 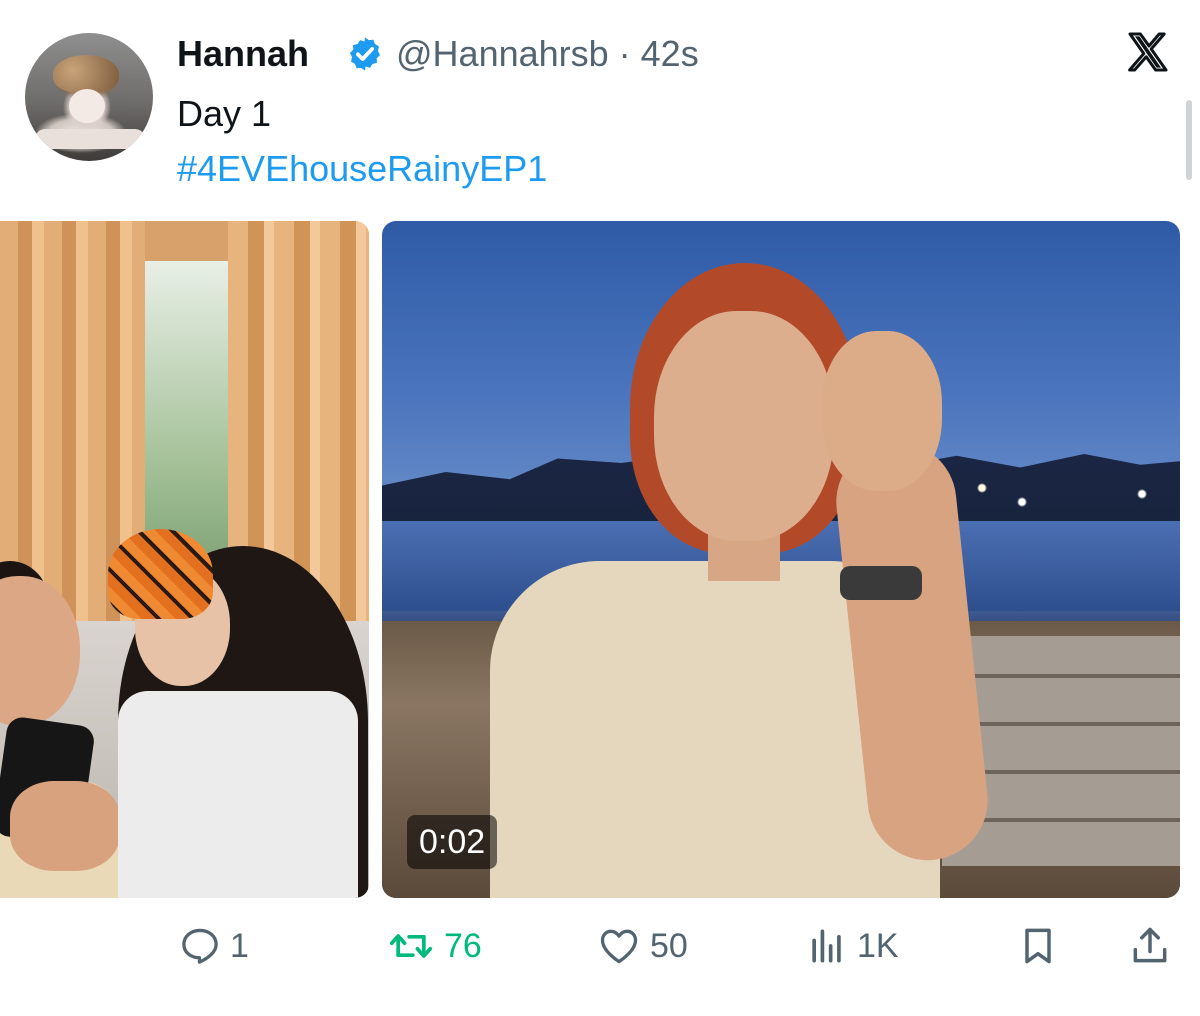 I want to click on like-button: 50, so click(x=642, y=946).